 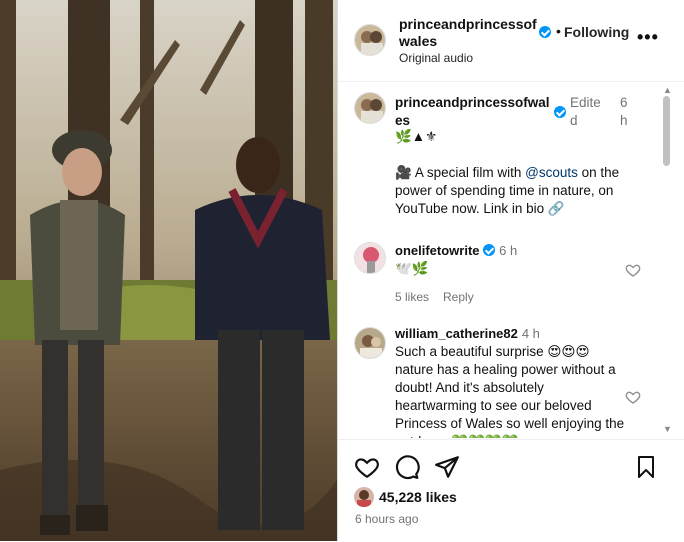 What do you see at coordinates (418, 497) in the screenshot?
I see `likes-count: 45,228 likes` at bounding box center [418, 497].